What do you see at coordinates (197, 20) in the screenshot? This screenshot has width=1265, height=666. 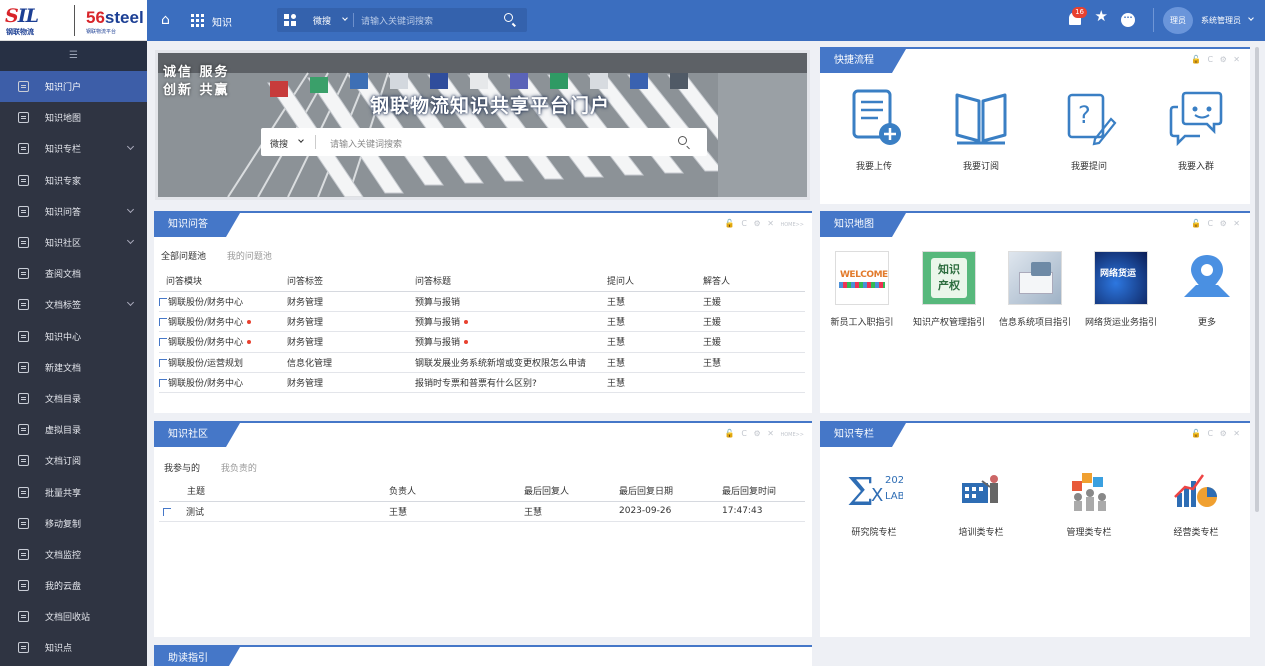 I see `apps-grid-icon` at bounding box center [197, 20].